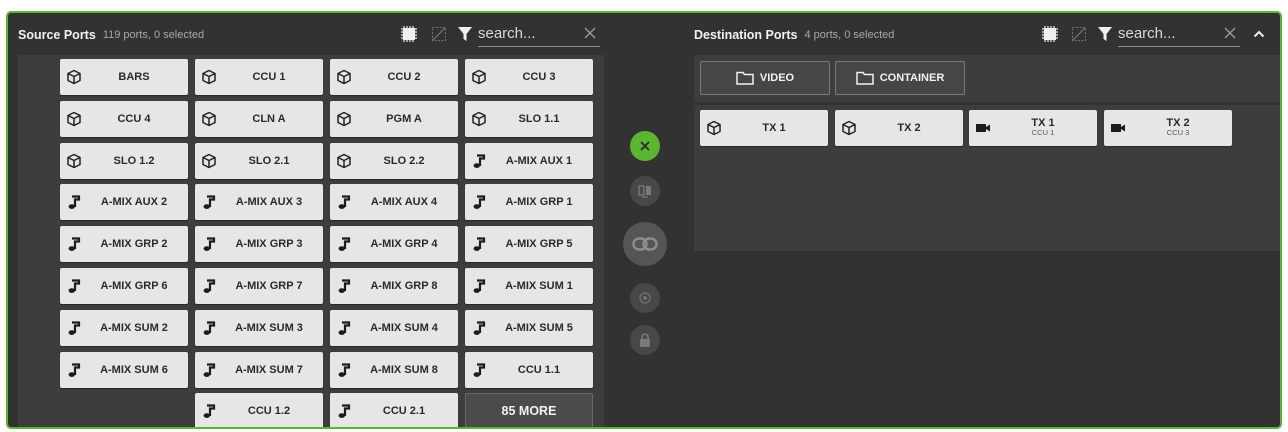  What do you see at coordinates (269, 286) in the screenshot?
I see `port-label: A-MIX GRP 7` at bounding box center [269, 286].